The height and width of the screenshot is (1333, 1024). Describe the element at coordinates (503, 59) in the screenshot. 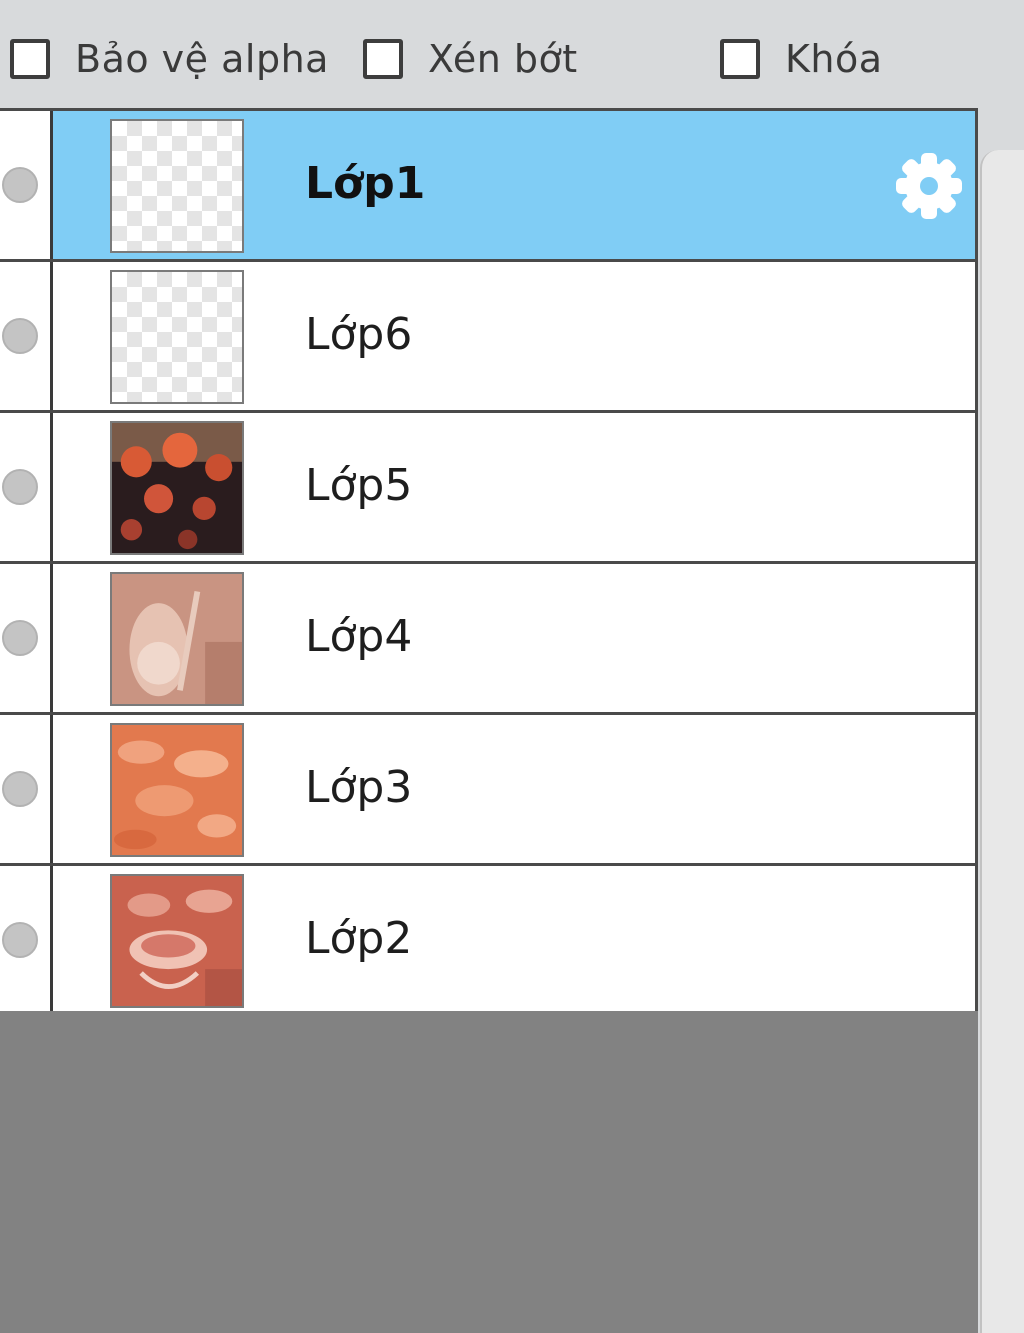

I see `clip-label: Xén bớt` at that location.